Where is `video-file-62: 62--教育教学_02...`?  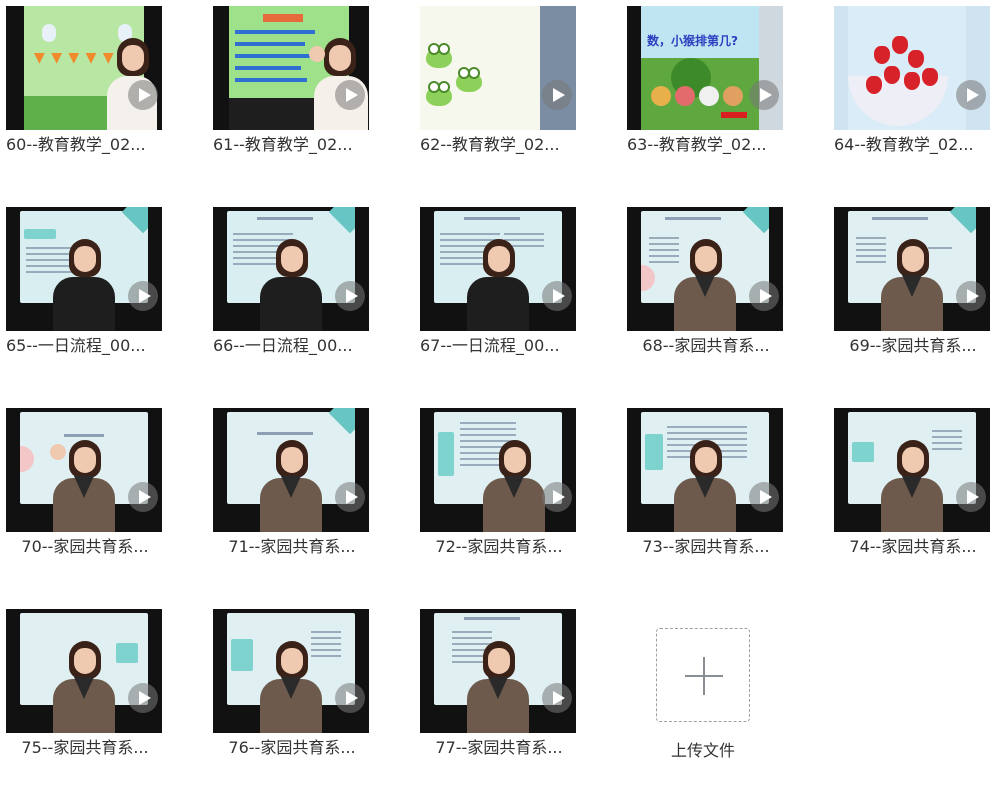
video-file-62: 62--教育教学_02... is located at coordinates (499, 95).